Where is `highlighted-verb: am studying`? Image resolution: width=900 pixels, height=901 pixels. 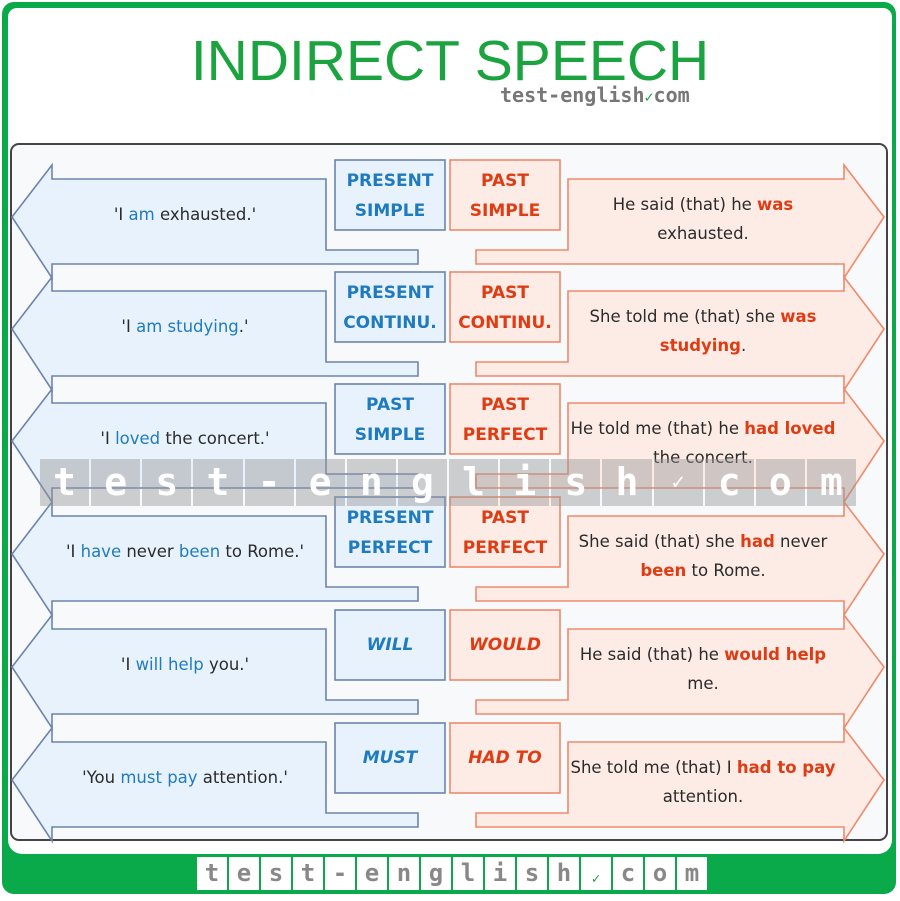
highlighted-verb: am studying is located at coordinates (187, 326).